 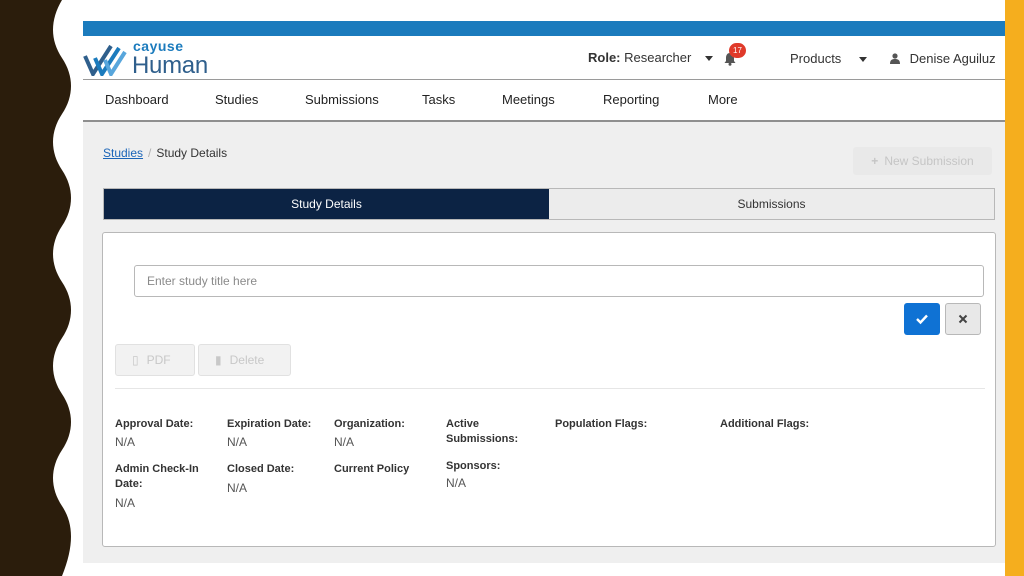 I want to click on study-title-input, so click(x=559, y=281).